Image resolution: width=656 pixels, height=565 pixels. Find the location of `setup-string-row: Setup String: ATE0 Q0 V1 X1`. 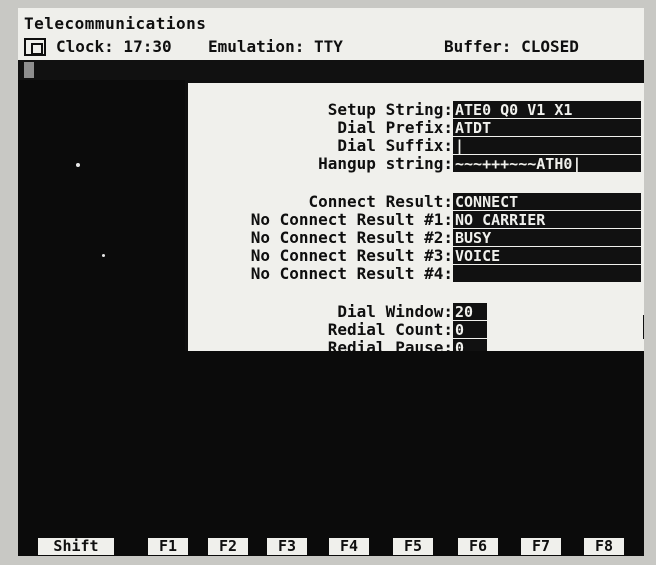

setup-string-row: Setup String: ATE0 Q0 V1 X1 is located at coordinates (416, 110).